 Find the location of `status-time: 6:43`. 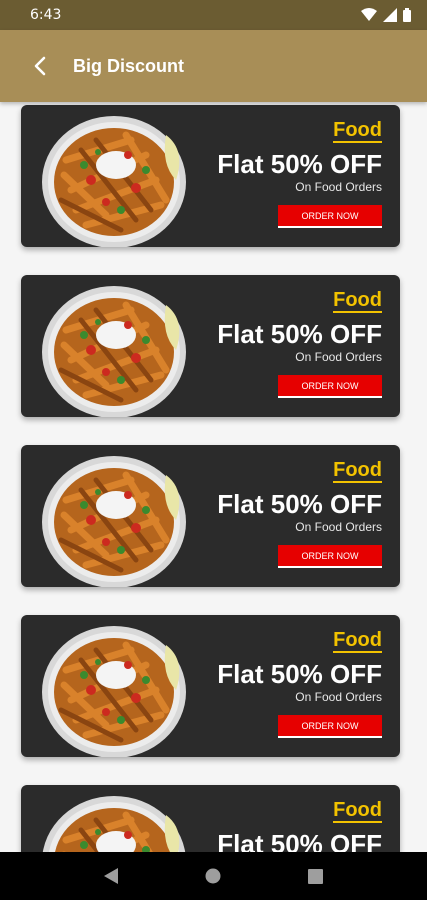

status-time: 6:43 is located at coordinates (46, 15).